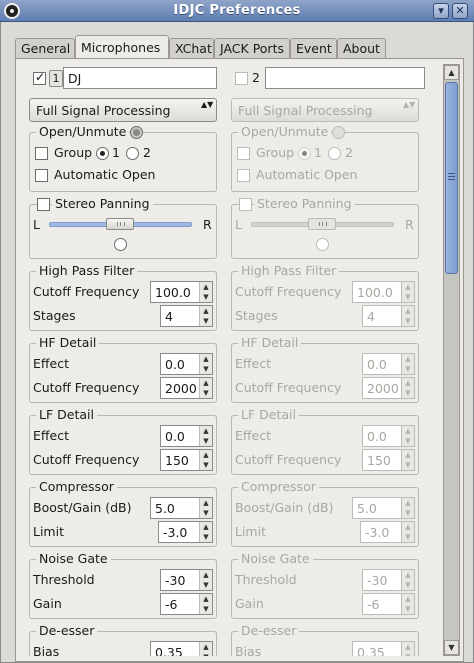 The image size is (474, 663). What do you see at coordinates (181, 292) in the screenshot?
I see `hpf-cutoff-spinner: 100.0 ▲ ▼` at bounding box center [181, 292].